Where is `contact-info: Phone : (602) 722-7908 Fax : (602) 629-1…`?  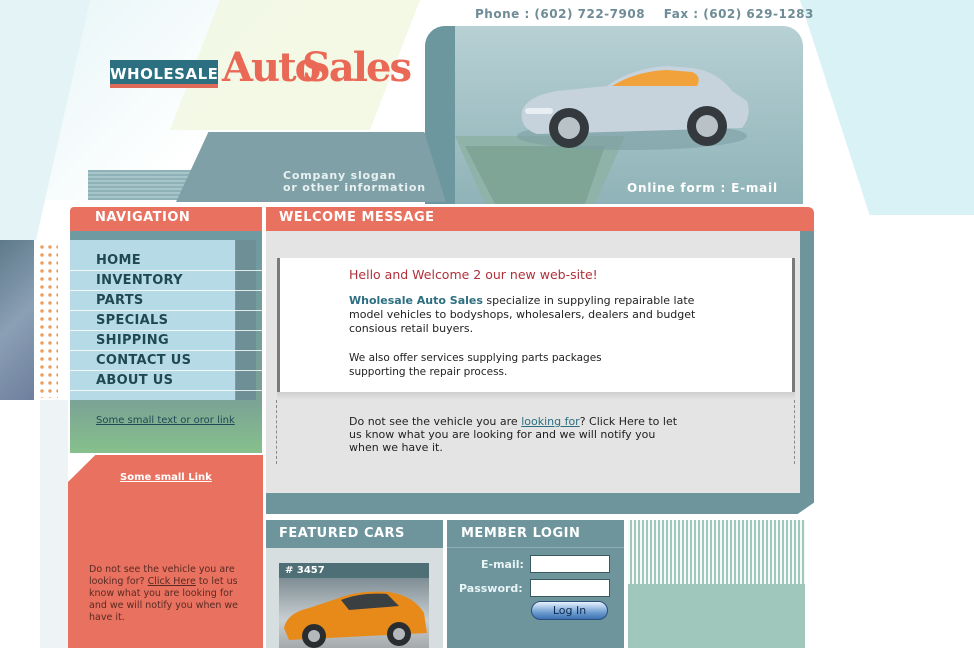 contact-info: Phone : (602) 722-7908 Fax : (602) 629-1… is located at coordinates (644, 14).